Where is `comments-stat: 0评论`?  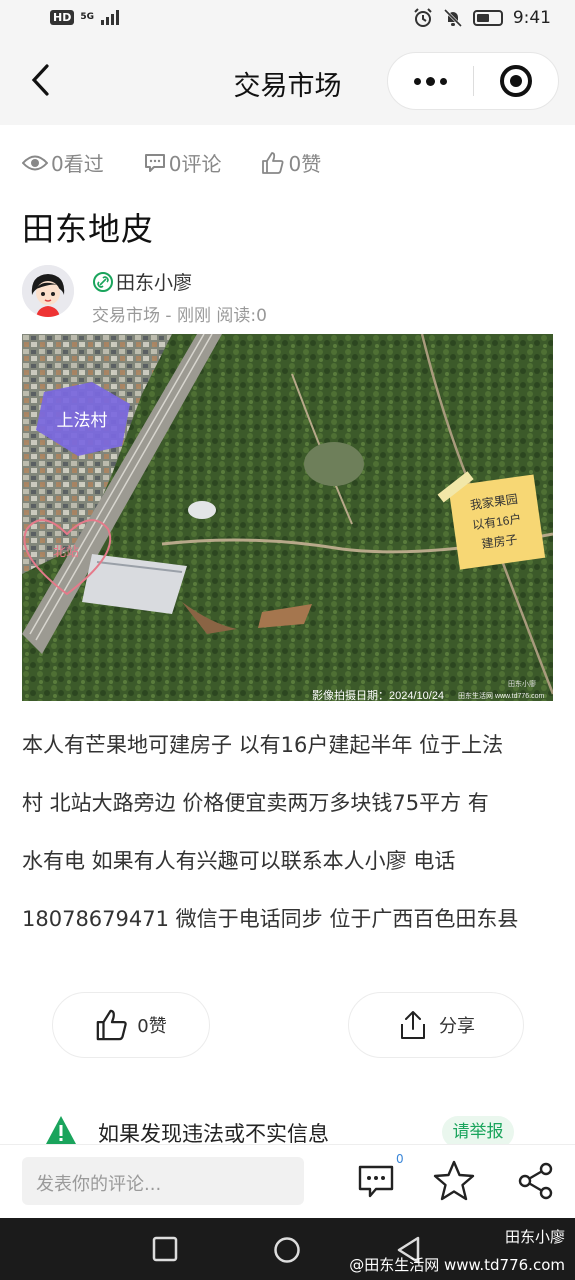 comments-stat: 0评论 is located at coordinates (183, 162).